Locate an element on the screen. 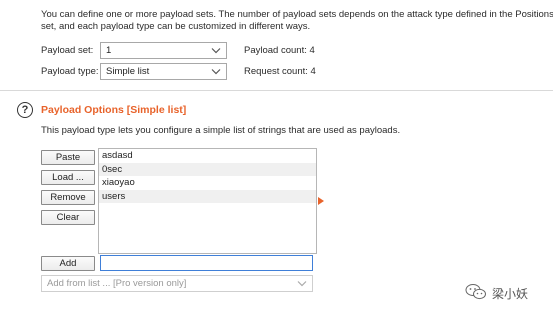  payload-type-select: Simple list is located at coordinates (163, 71).